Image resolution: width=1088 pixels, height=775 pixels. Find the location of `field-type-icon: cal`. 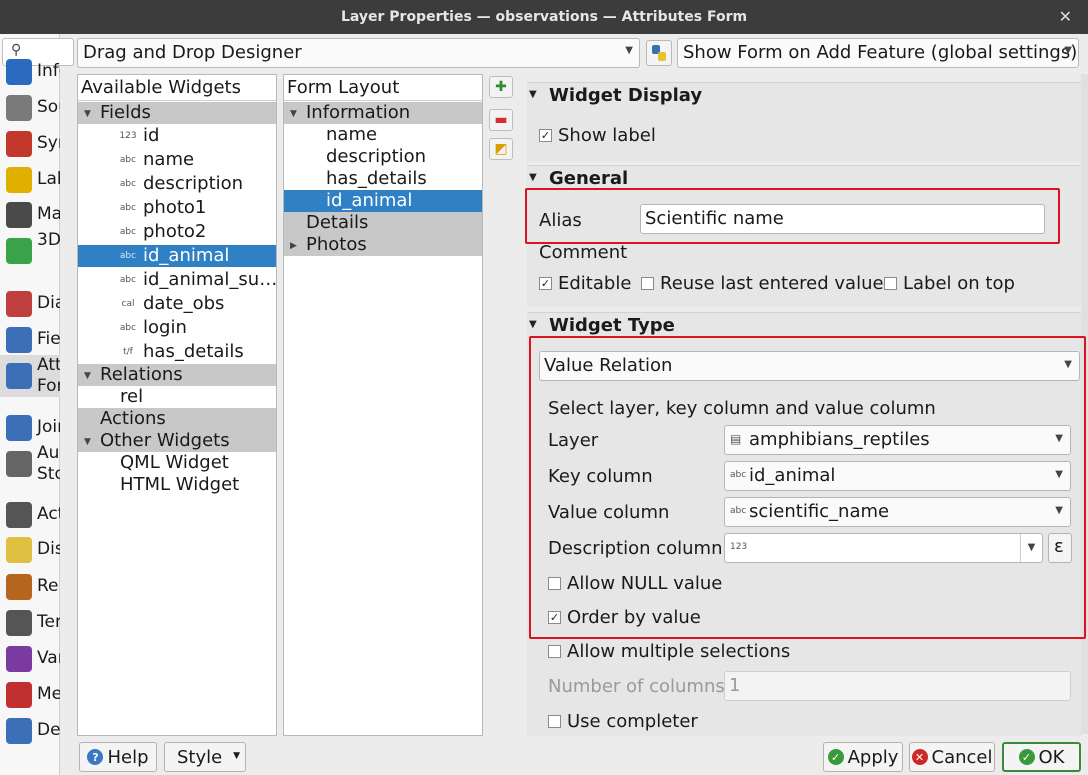

field-type-icon: cal is located at coordinates (128, 304).